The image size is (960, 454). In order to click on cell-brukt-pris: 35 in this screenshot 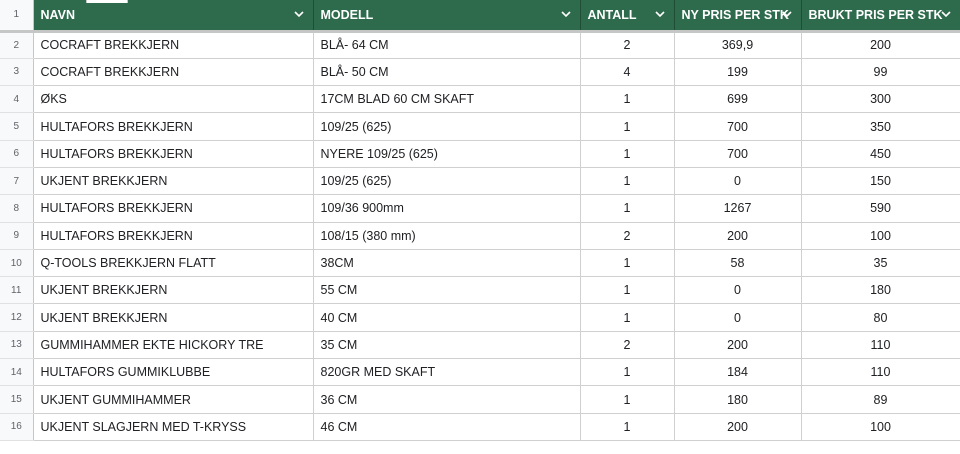, I will do `click(880, 263)`.